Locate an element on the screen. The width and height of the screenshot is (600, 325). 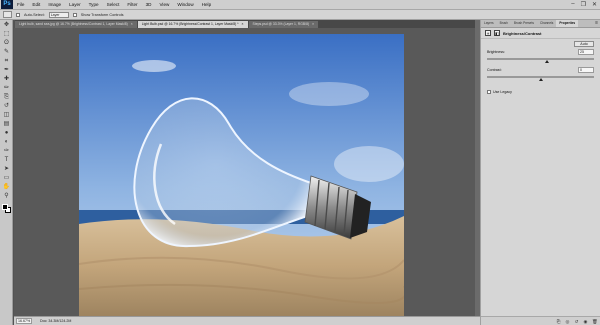
tab-properties: Properties is located at coordinates (567, 23).